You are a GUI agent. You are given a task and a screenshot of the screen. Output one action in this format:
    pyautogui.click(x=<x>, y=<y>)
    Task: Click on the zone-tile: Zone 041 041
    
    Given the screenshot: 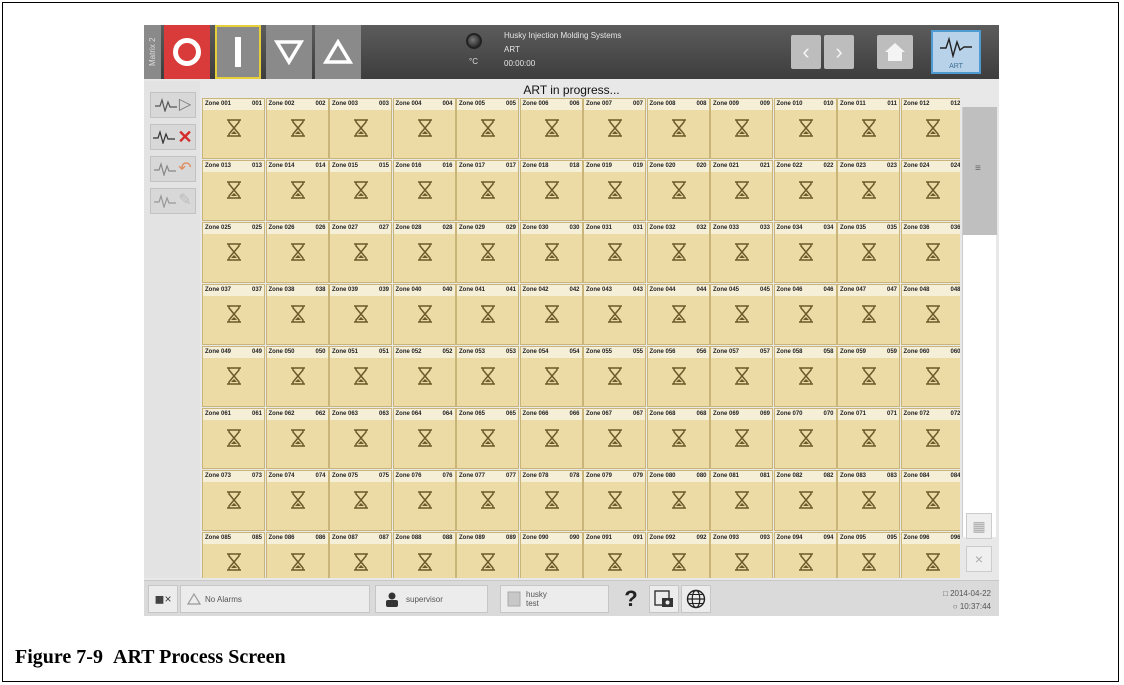 What is the action you would take?
    pyautogui.click(x=487, y=314)
    